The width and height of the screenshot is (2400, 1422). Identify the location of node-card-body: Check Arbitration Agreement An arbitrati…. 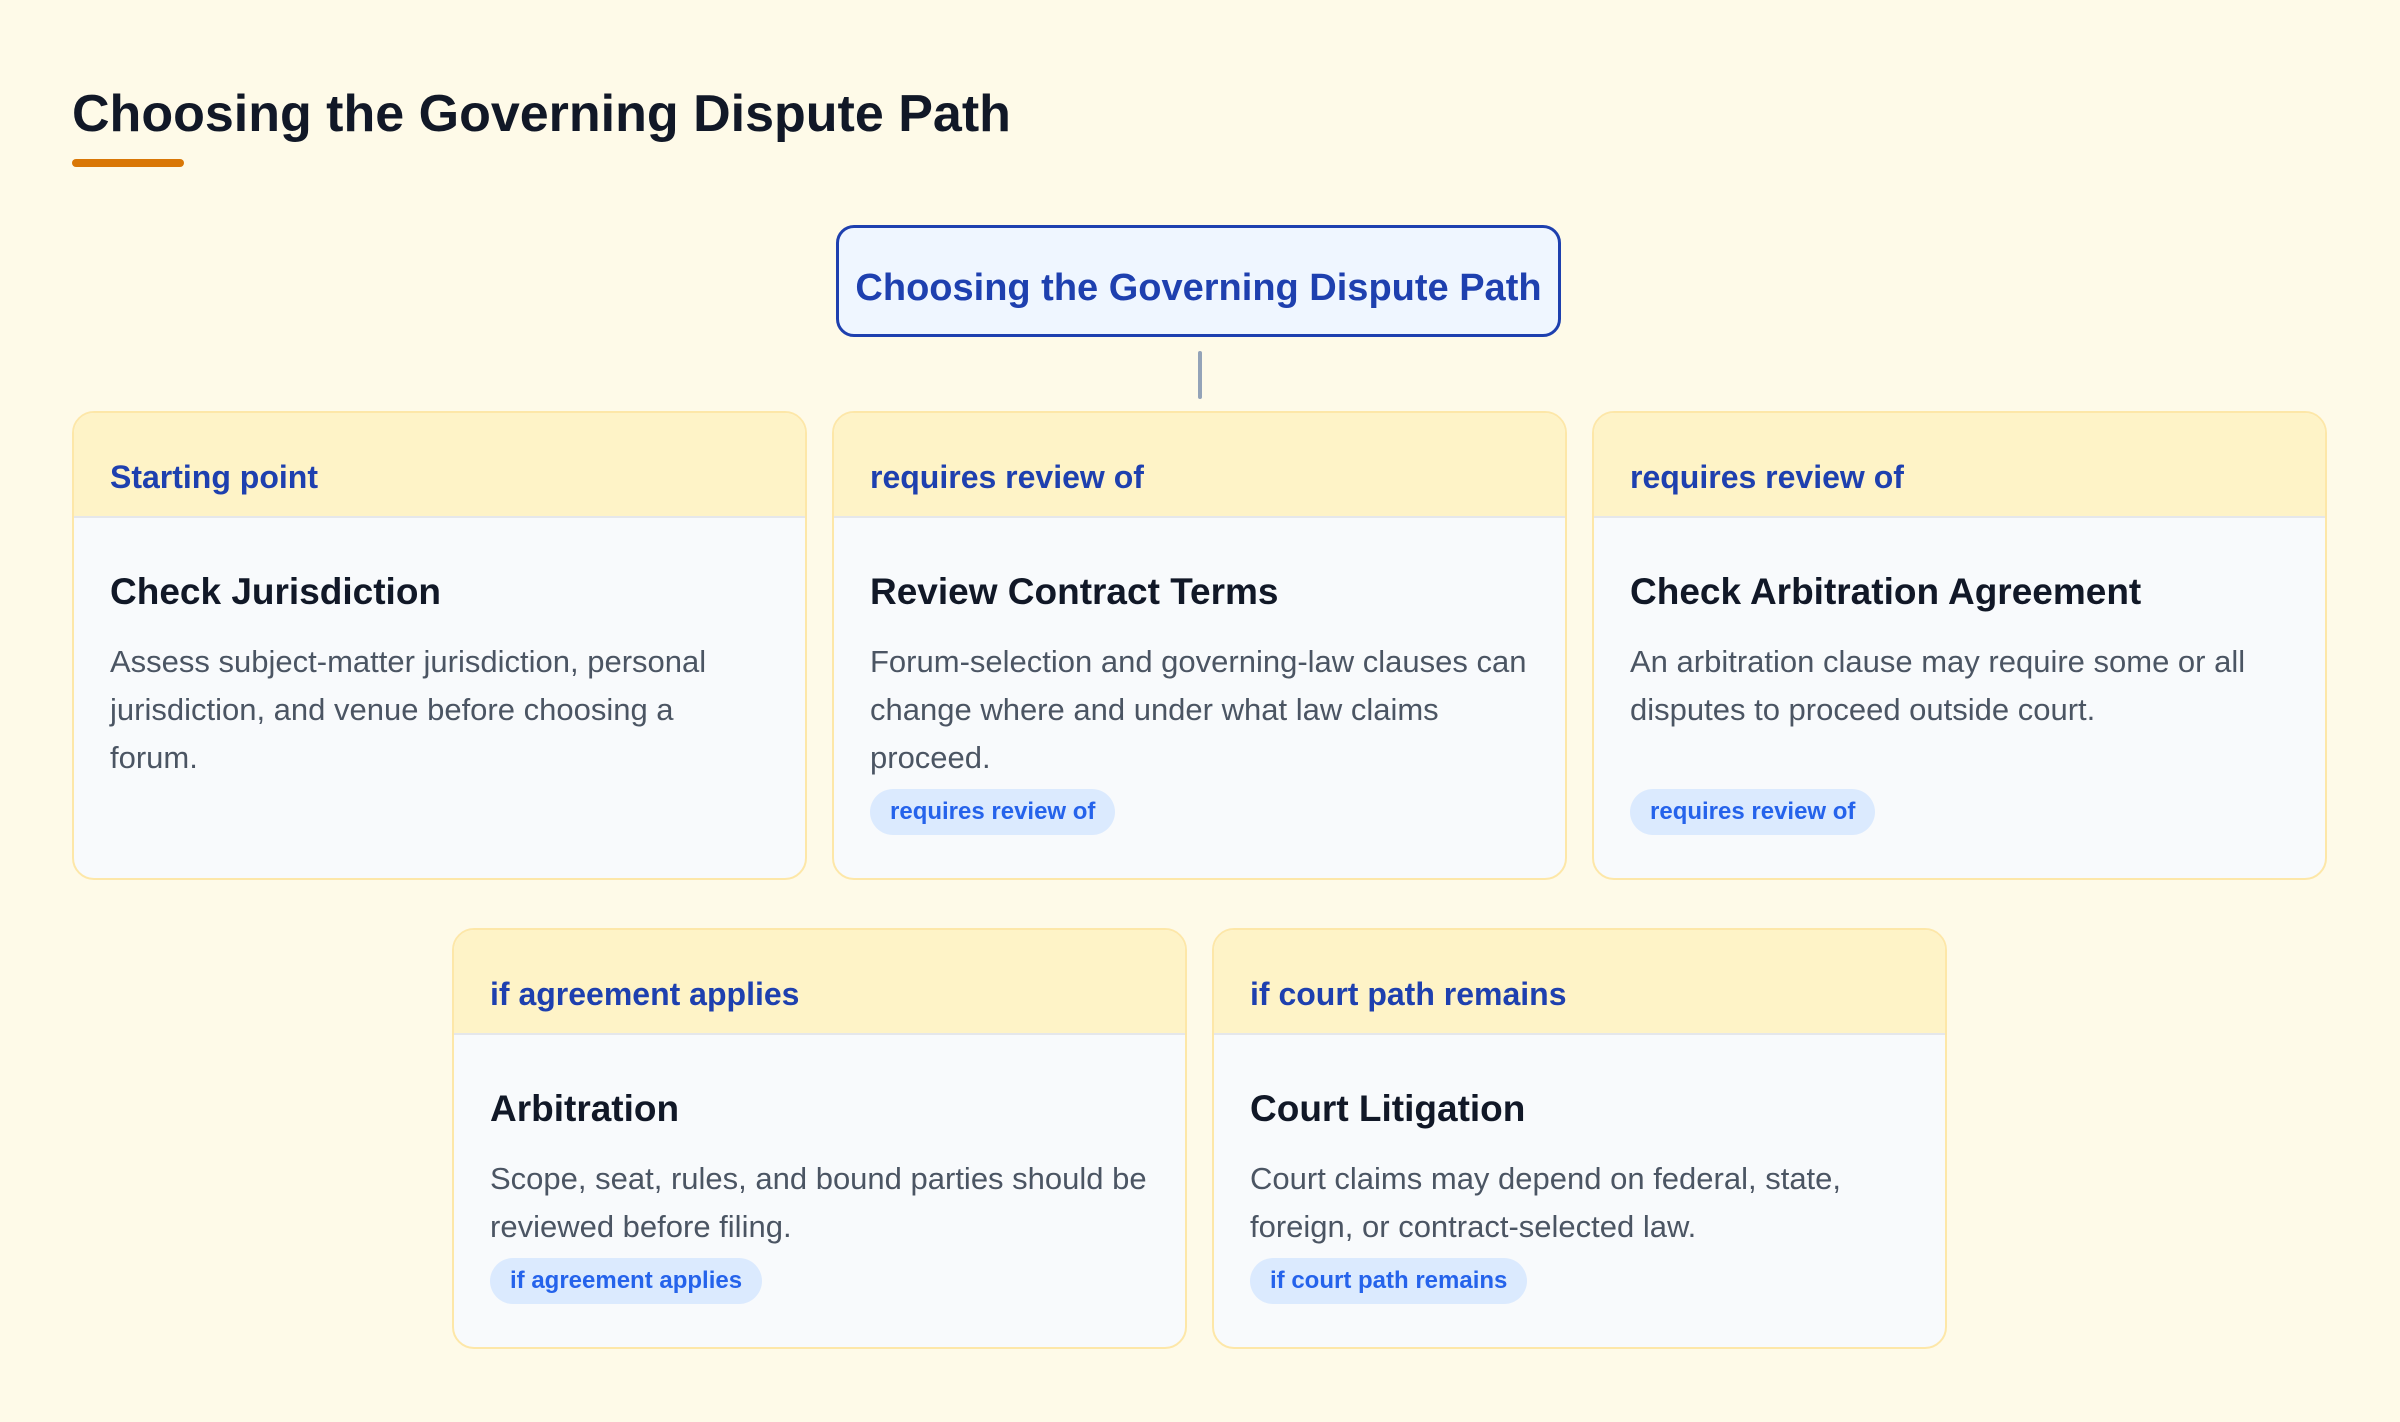
(1959, 626).